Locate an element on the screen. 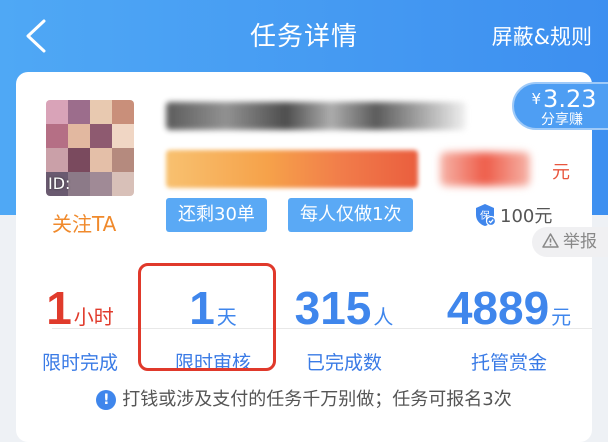 The image size is (608, 442). report-button: 举报 is located at coordinates (570, 242).